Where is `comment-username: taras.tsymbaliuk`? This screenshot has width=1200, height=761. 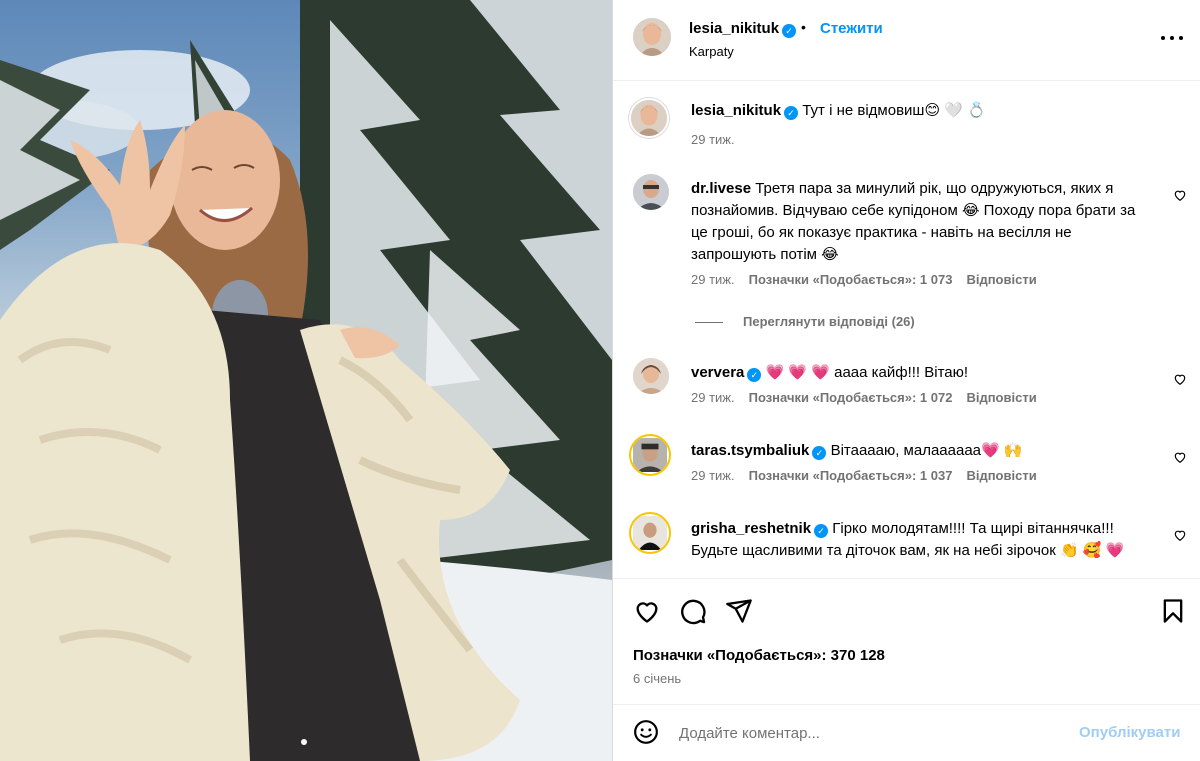 comment-username: taras.tsymbaliuk is located at coordinates (750, 450).